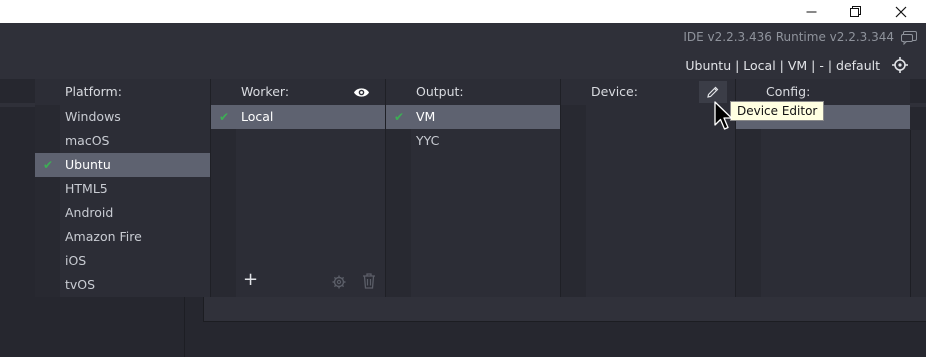 This screenshot has height=357, width=926. Describe the element at coordinates (103, 236) in the screenshot. I see `platform-item-label: Amazon Fire` at that location.